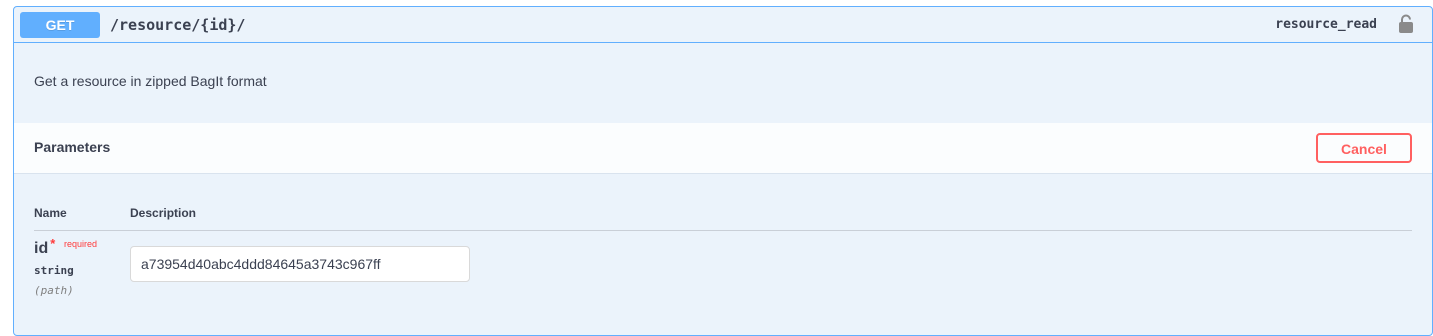 The image size is (1433, 336). I want to click on operation-description: Get a resource in zipped BagIt format, so click(150, 81).